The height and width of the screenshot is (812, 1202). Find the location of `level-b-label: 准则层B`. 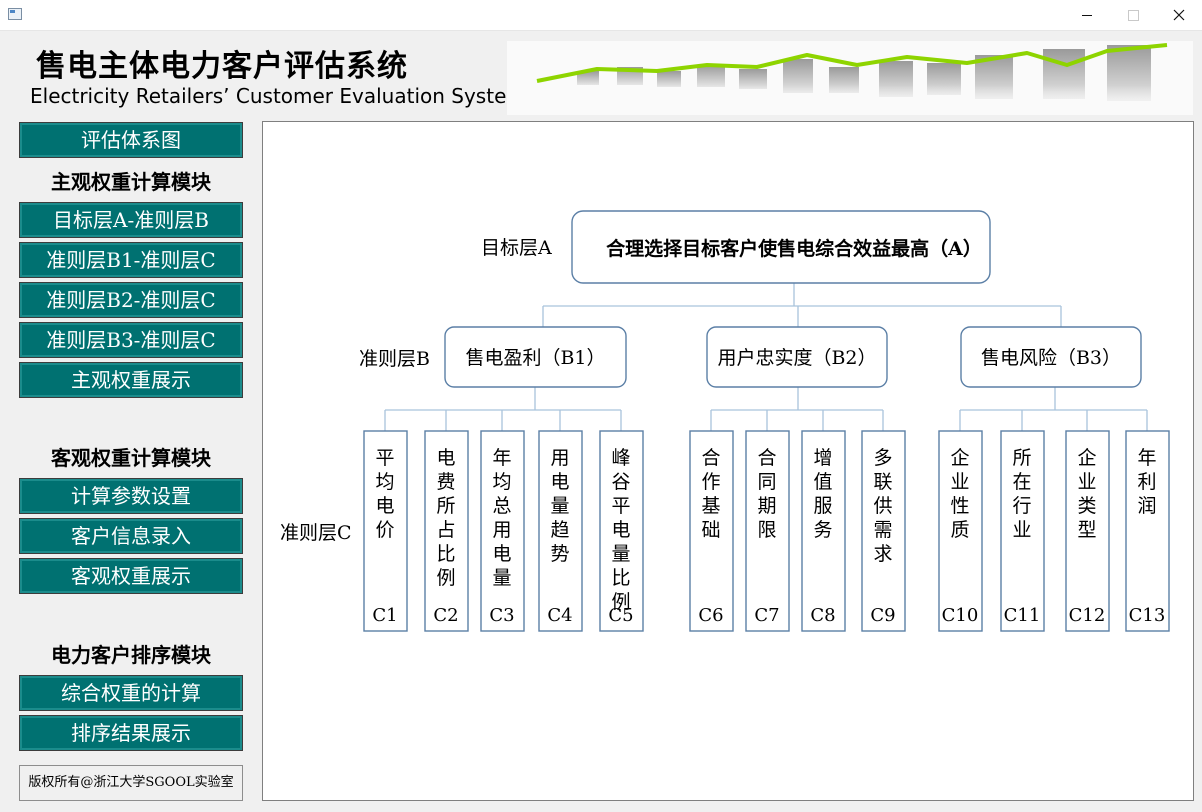

level-b-label: 准则层B is located at coordinates (394, 359).